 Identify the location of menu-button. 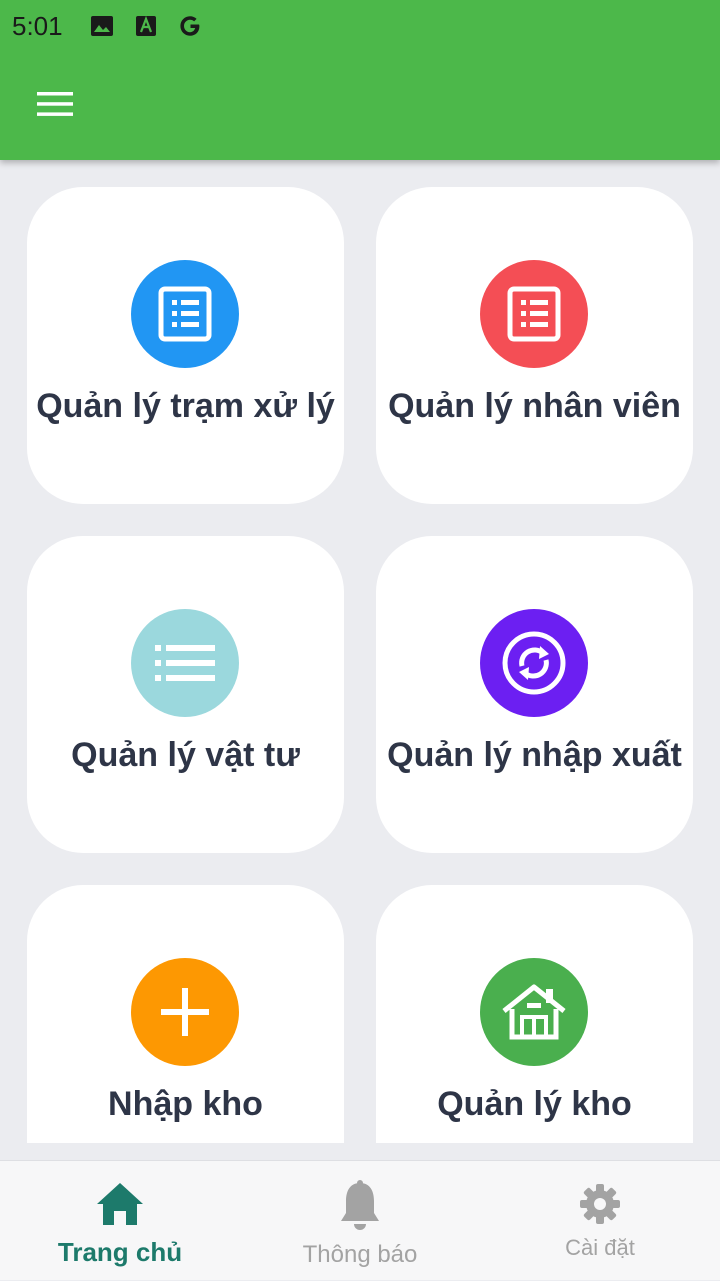
(55, 104).